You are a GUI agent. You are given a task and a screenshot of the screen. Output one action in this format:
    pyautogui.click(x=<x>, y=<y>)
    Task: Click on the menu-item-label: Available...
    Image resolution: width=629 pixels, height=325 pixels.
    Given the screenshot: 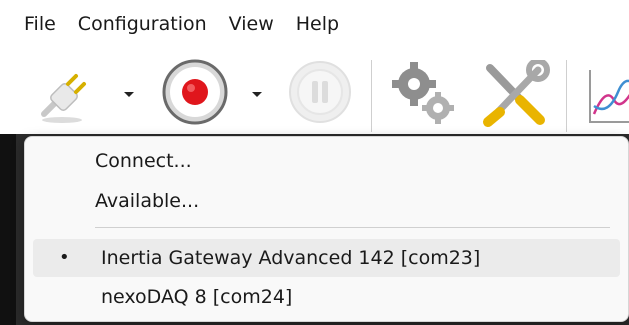 What is the action you would take?
    pyautogui.click(x=147, y=201)
    